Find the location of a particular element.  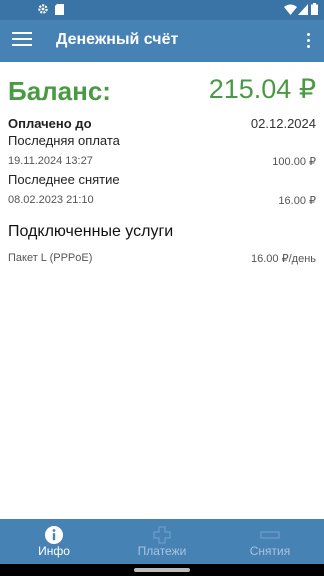

services-title: Подключенные услуги is located at coordinates (91, 231).